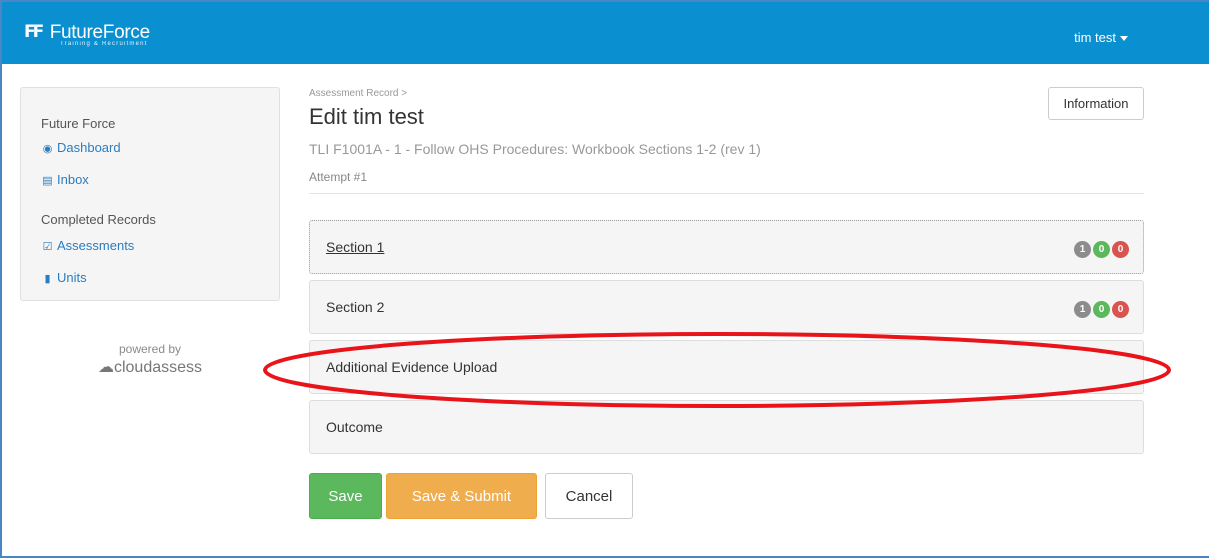  I want to click on sidebar-item-dashboard: ◉ Dashboard, so click(81, 147).